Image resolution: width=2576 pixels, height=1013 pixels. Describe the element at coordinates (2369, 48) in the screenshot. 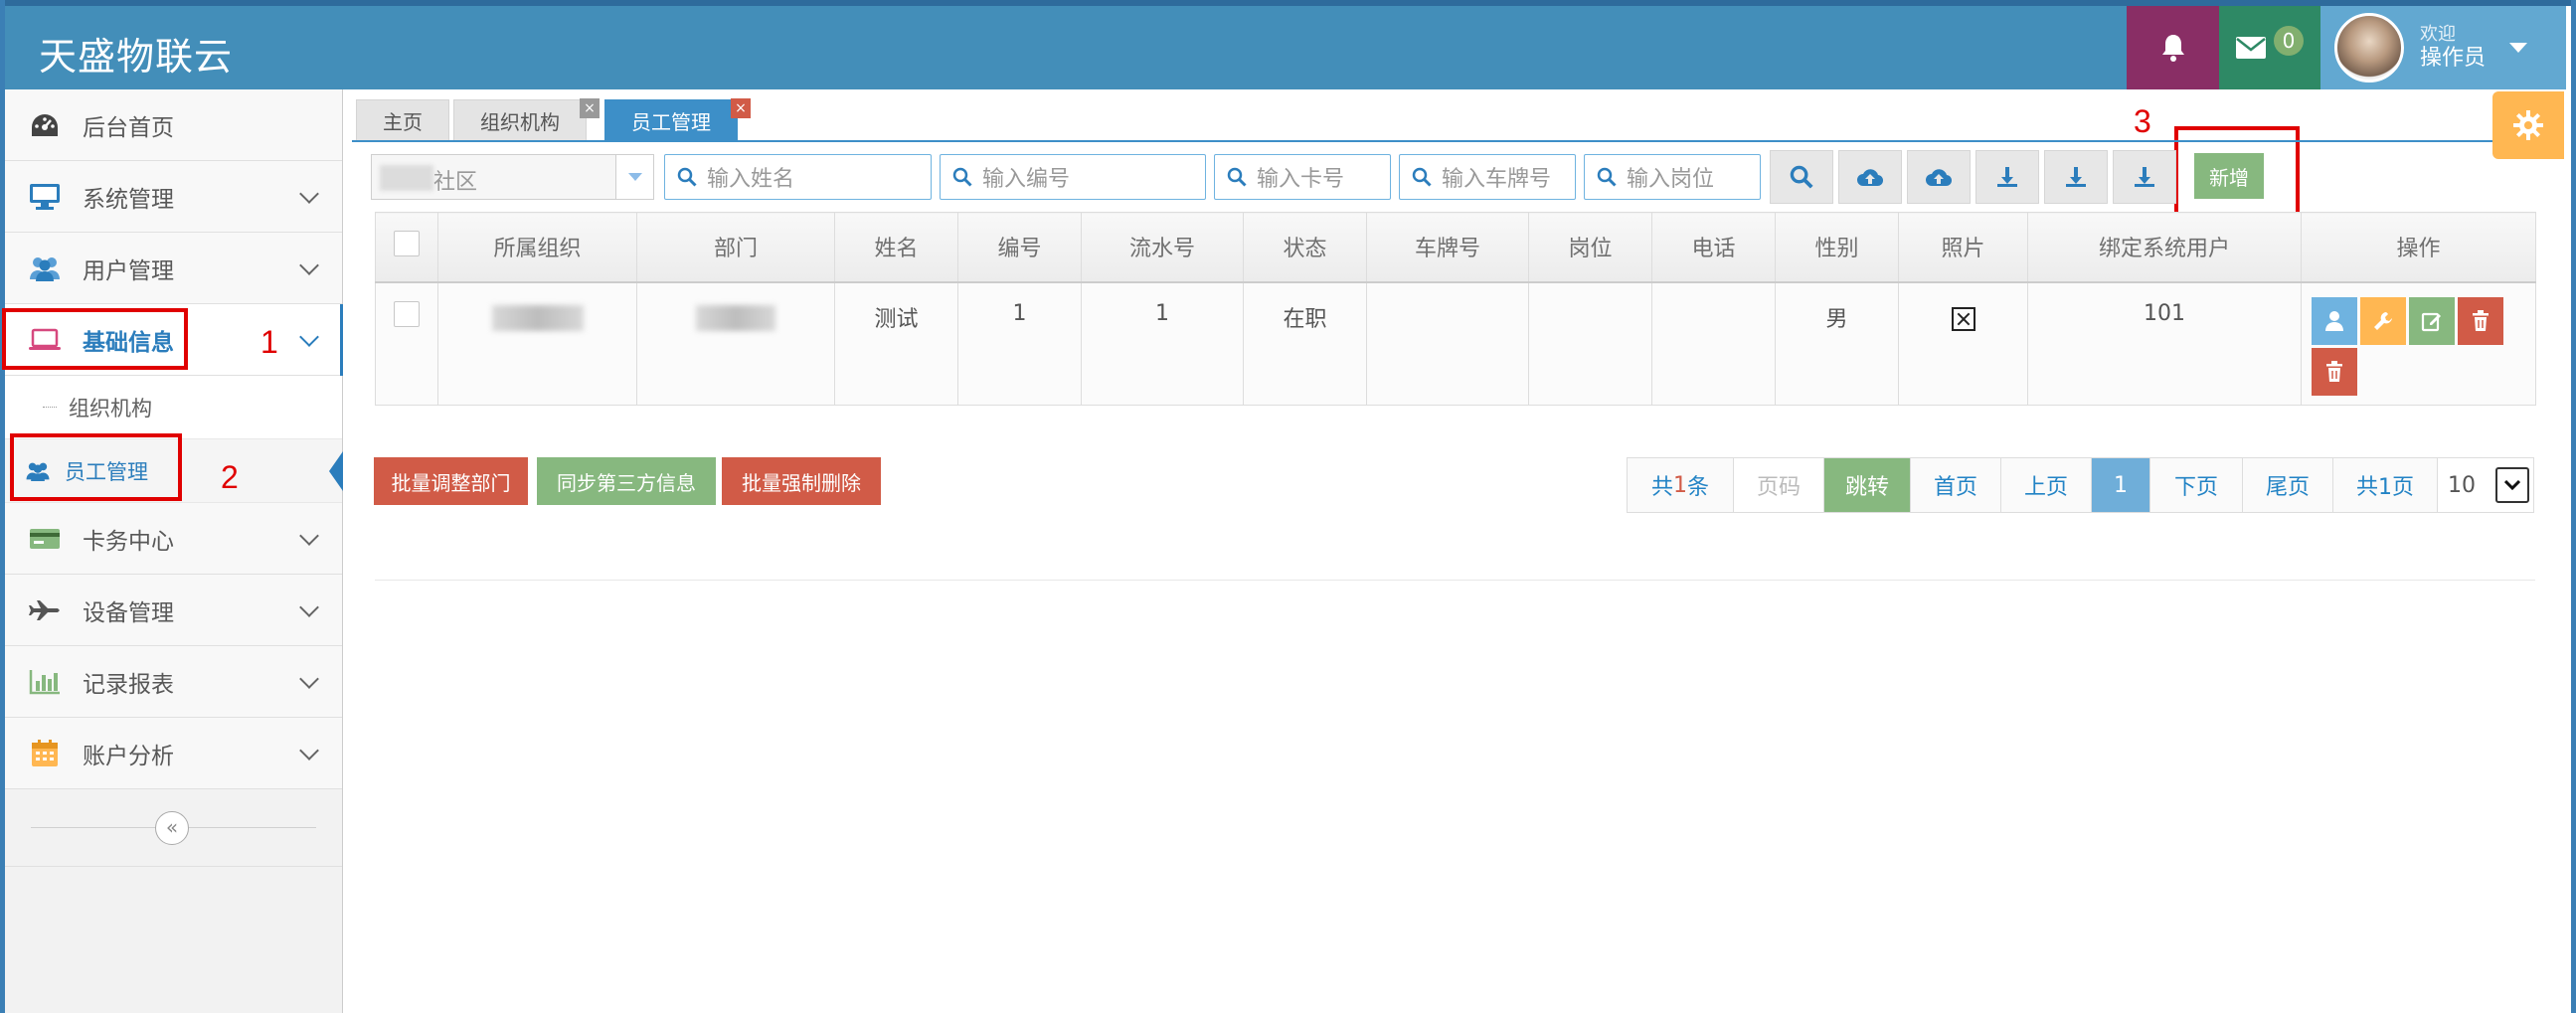

I see `avatar` at that location.